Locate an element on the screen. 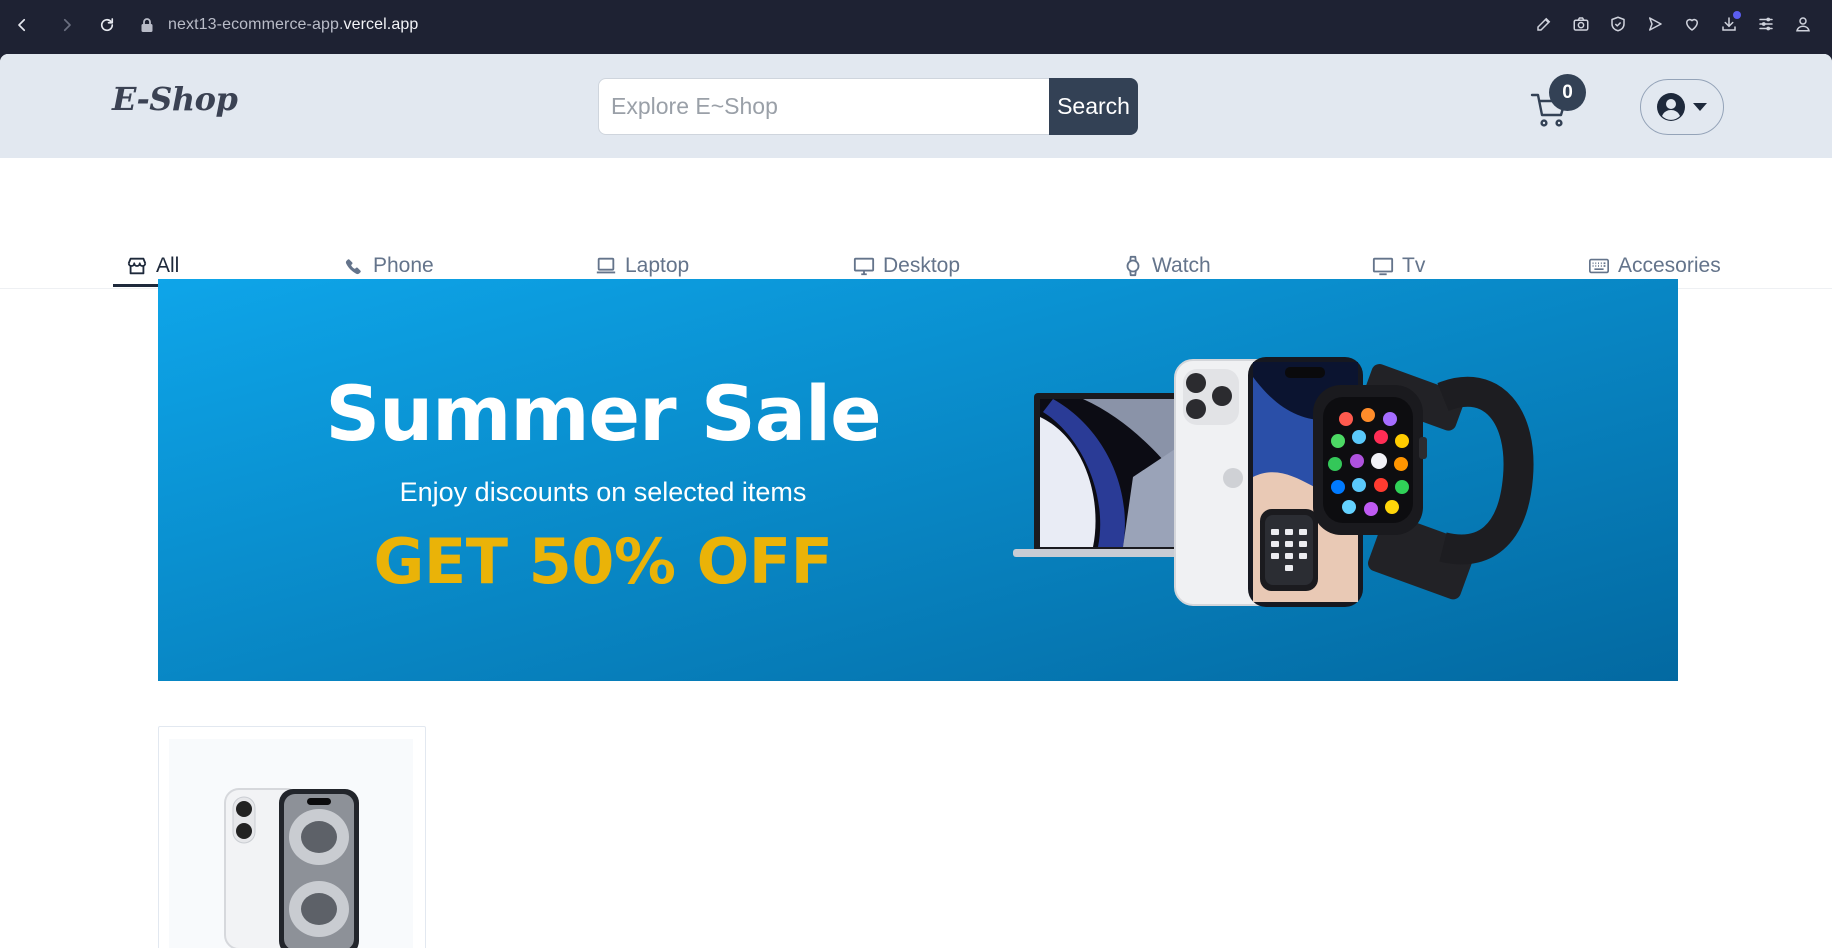 This screenshot has height=948, width=1832. browser-toolbar: next13-ecommerce-app.vercel.app is located at coordinates (916, 26).